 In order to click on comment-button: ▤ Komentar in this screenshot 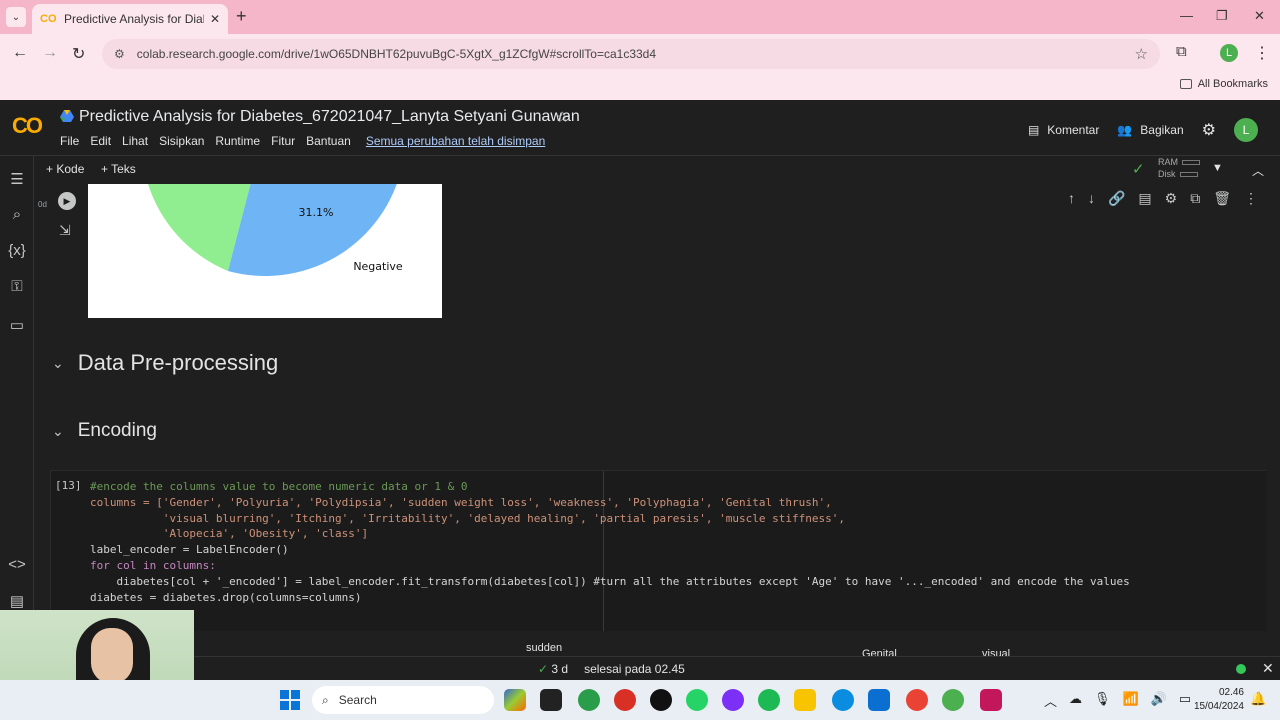, I will do `click(1063, 130)`.